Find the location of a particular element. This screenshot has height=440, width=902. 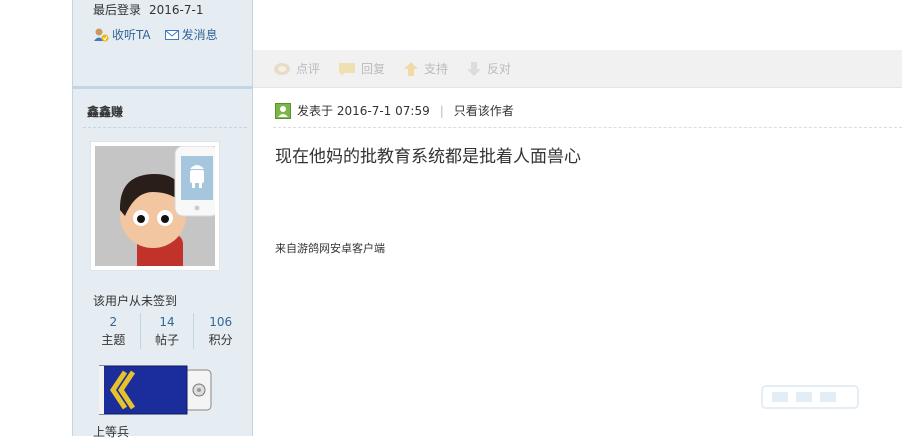

oppose-label: 反对 is located at coordinates (499, 69).